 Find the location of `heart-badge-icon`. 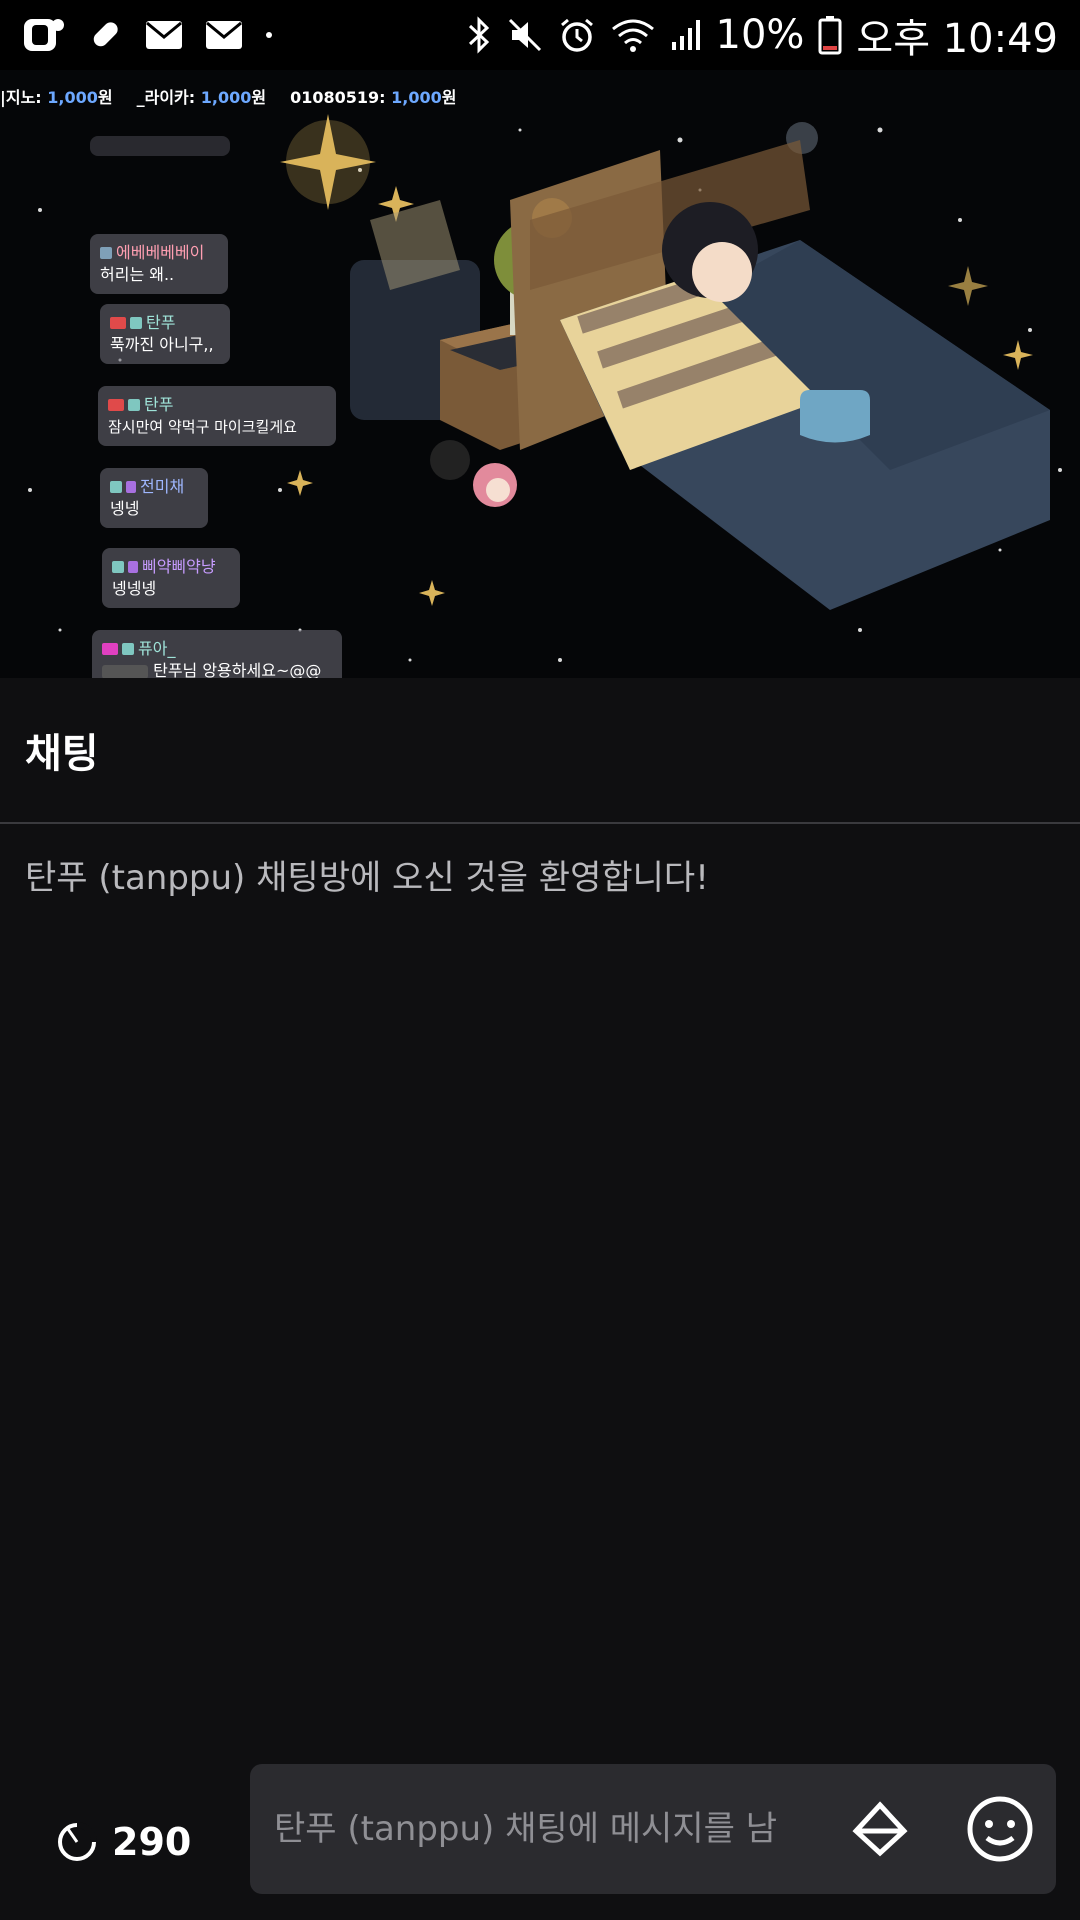

heart-badge-icon is located at coordinates (110, 649).